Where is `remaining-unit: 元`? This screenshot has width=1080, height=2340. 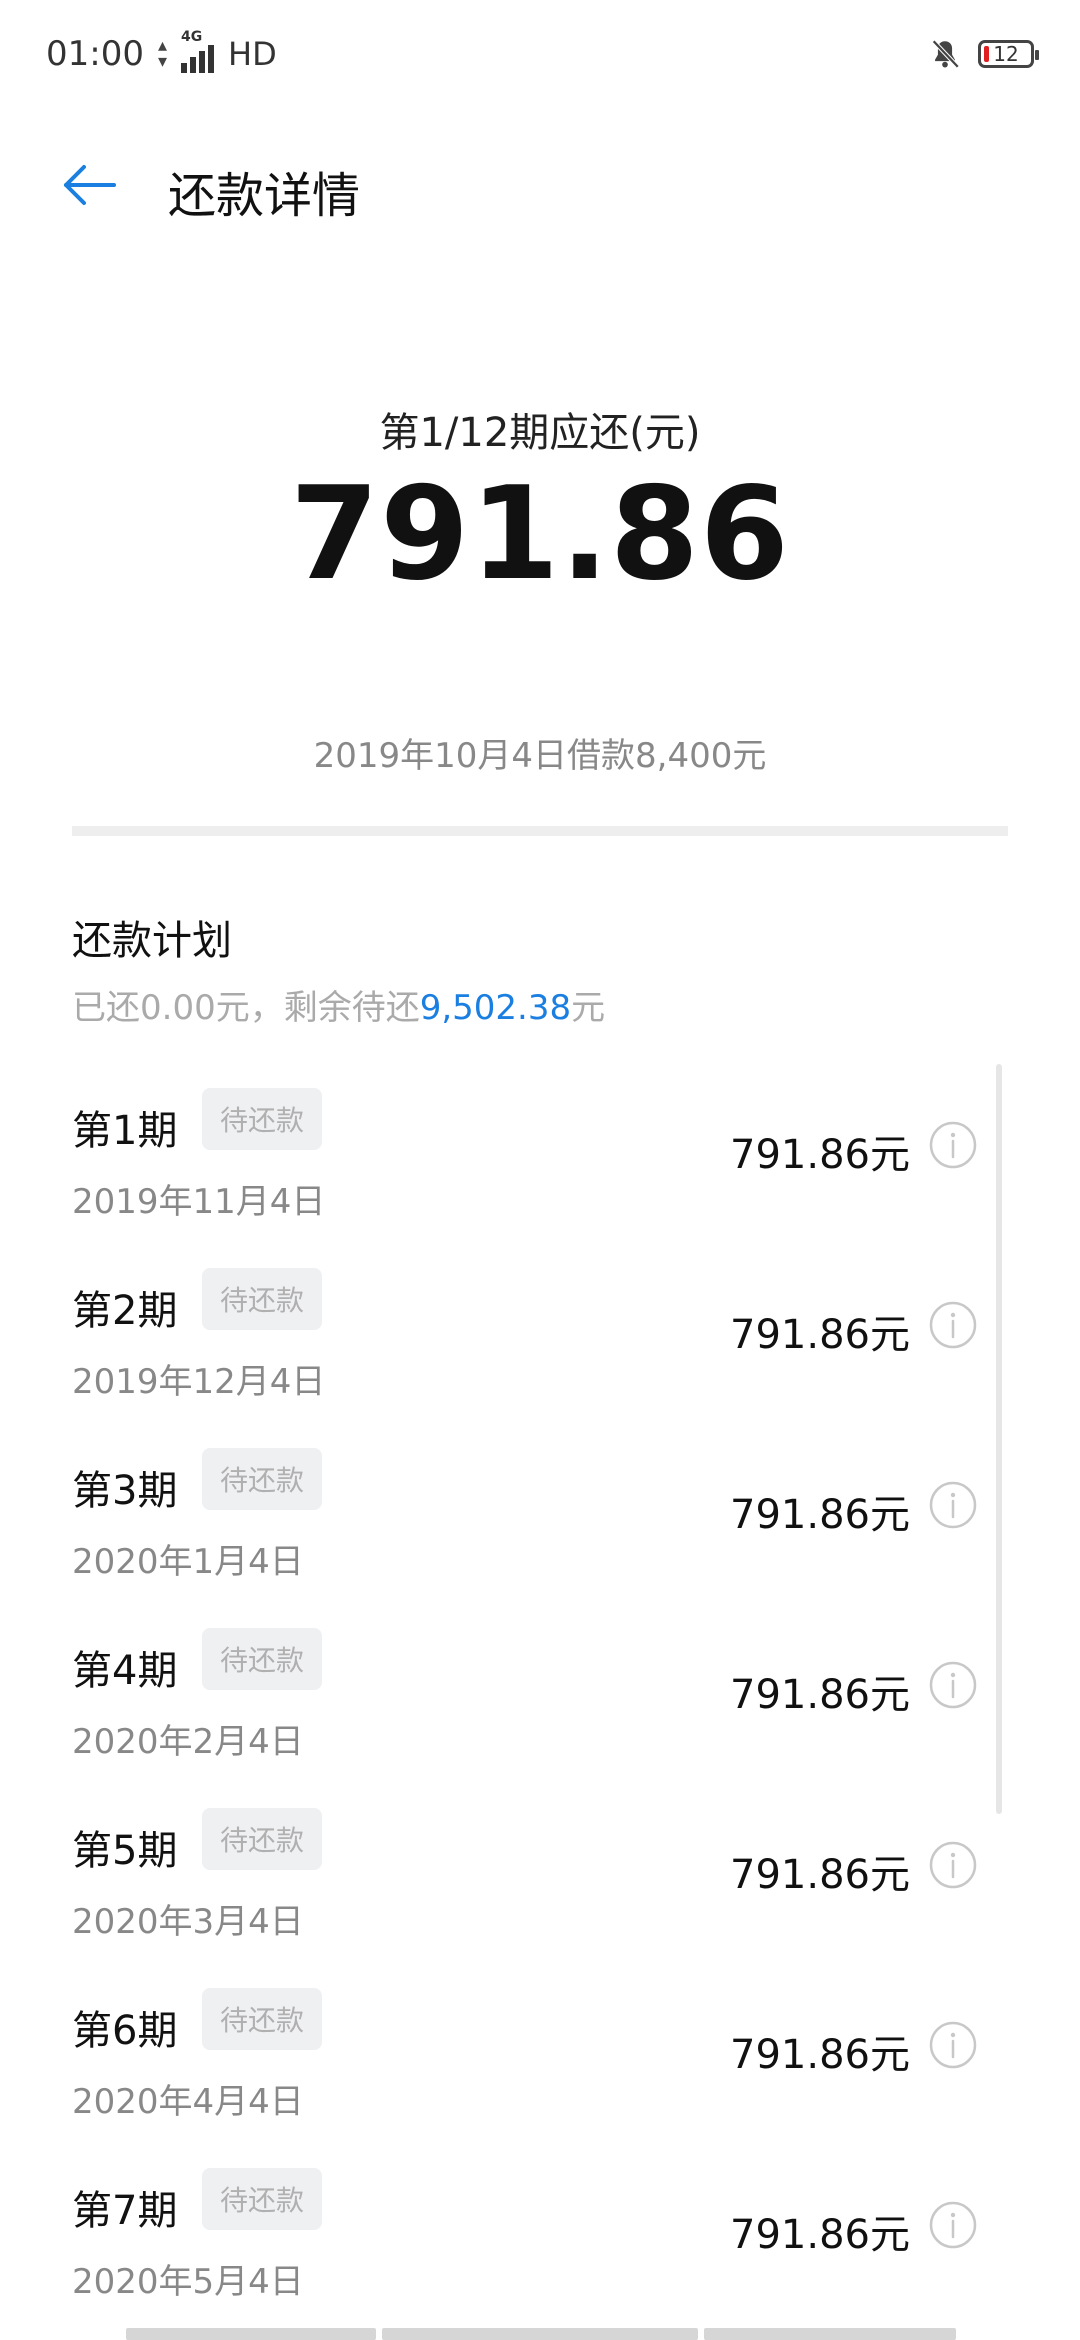
remaining-unit: 元 is located at coordinates (588, 1008).